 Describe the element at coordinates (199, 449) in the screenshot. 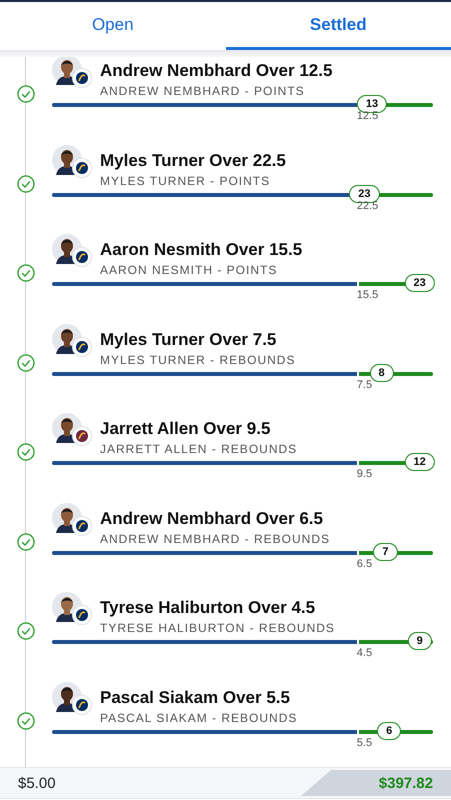

I see `bet-subtitle: JARRETT ALLEN - REBOUNDS` at that location.